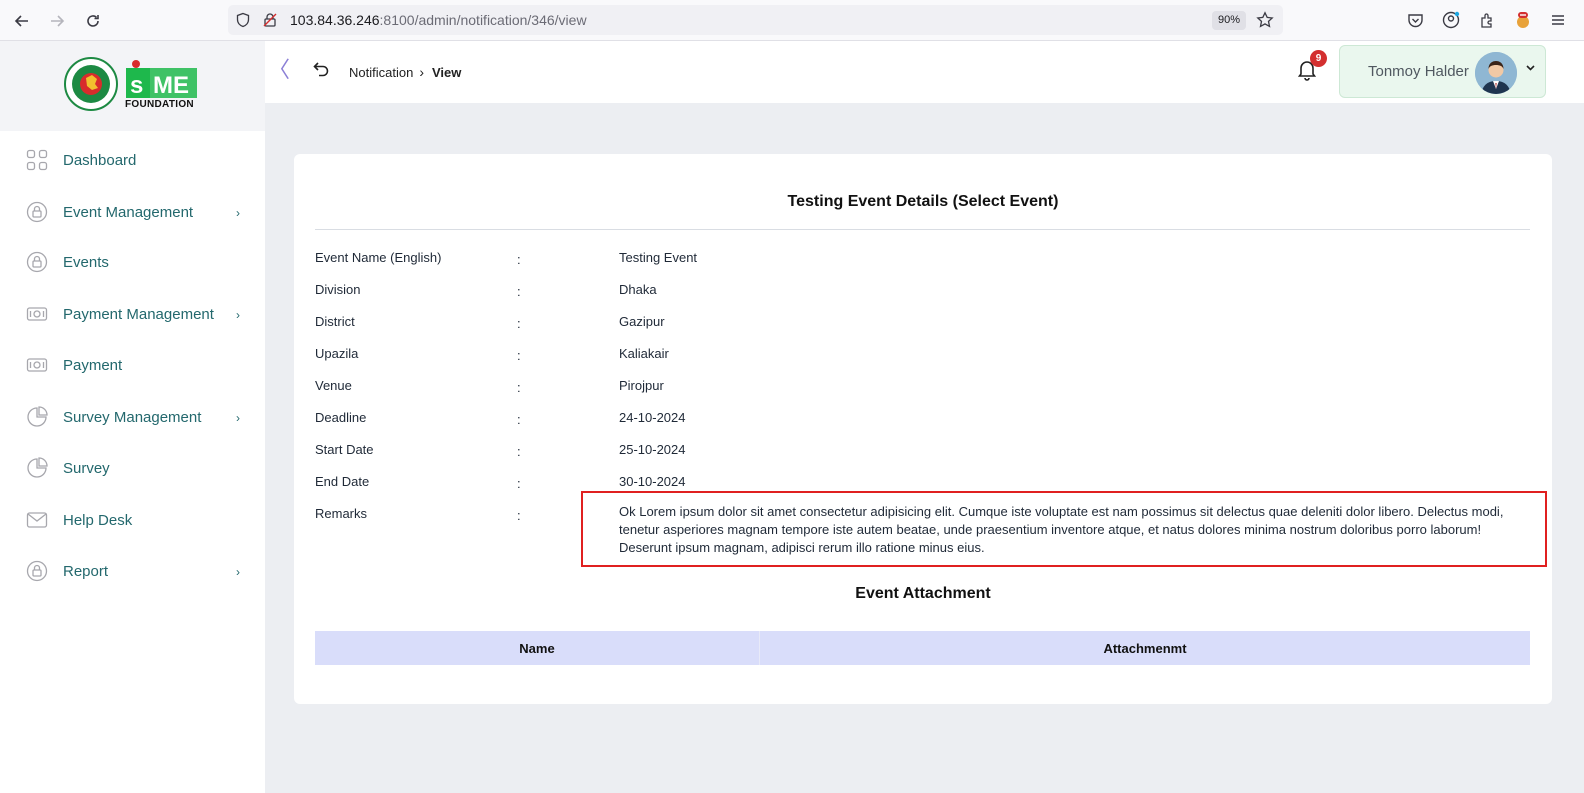  I want to click on pocket-icon, so click(1415, 20).